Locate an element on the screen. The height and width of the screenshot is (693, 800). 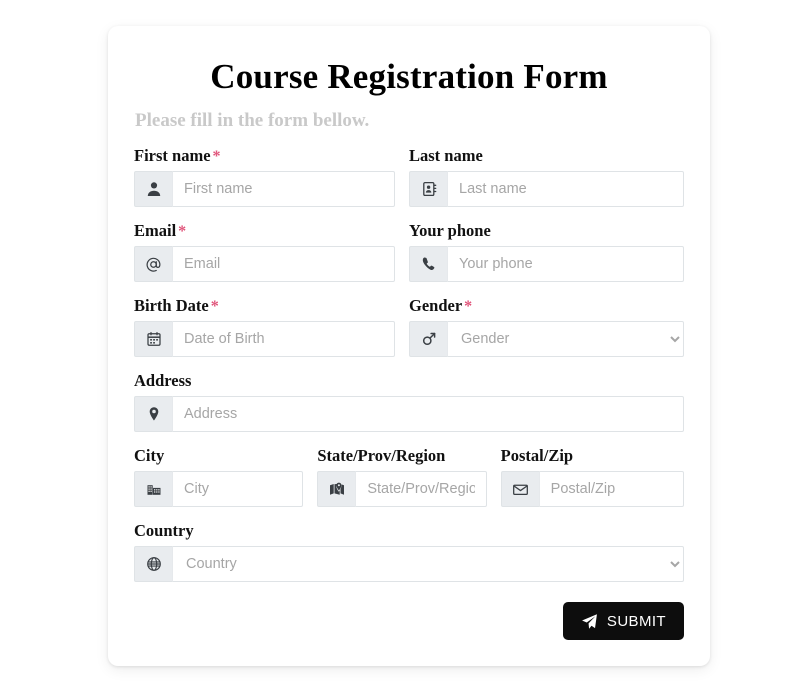
input-group-email is located at coordinates (264, 264).